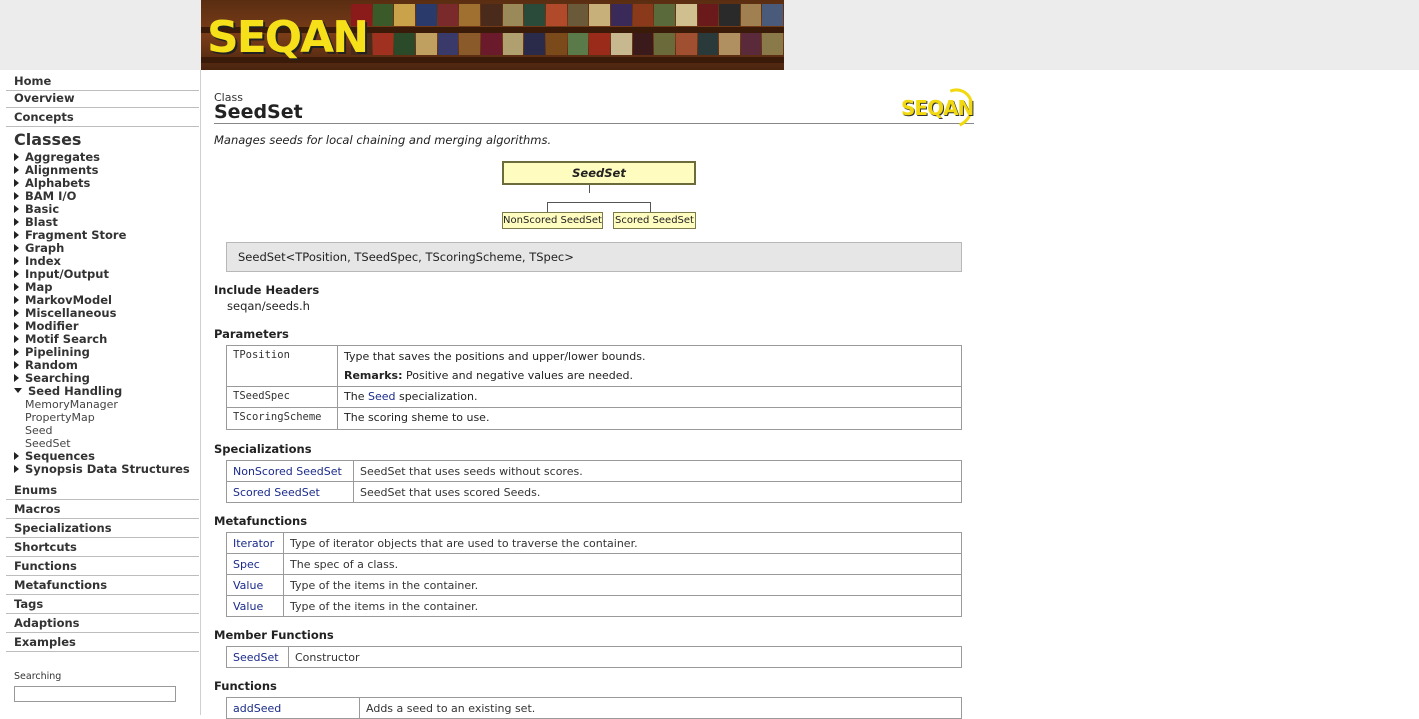 Image resolution: width=1419 pixels, height=719 pixels. What do you see at coordinates (255, 543) in the screenshot?
I see `metafunction-link: Iterator` at bounding box center [255, 543].